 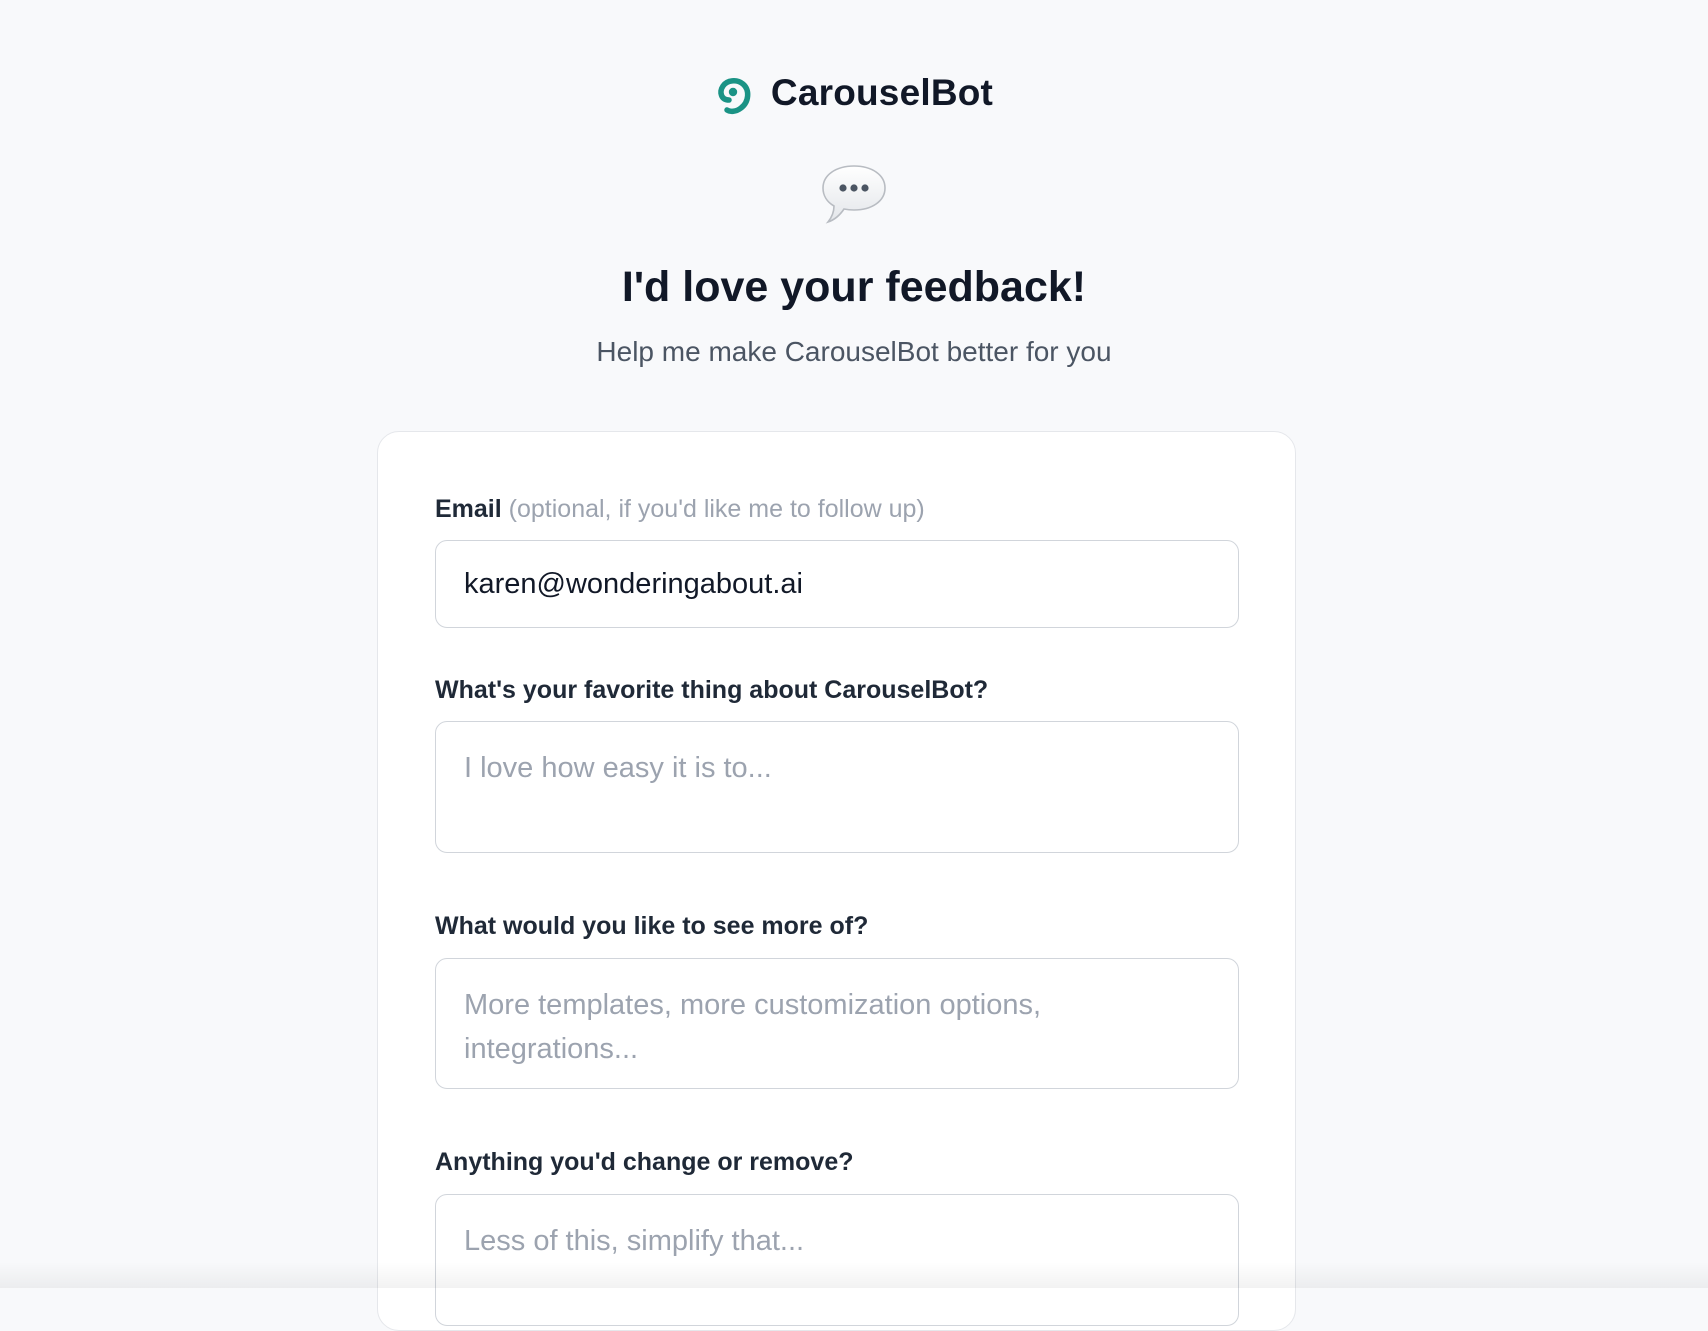 I want to click on email-field, so click(x=837, y=584).